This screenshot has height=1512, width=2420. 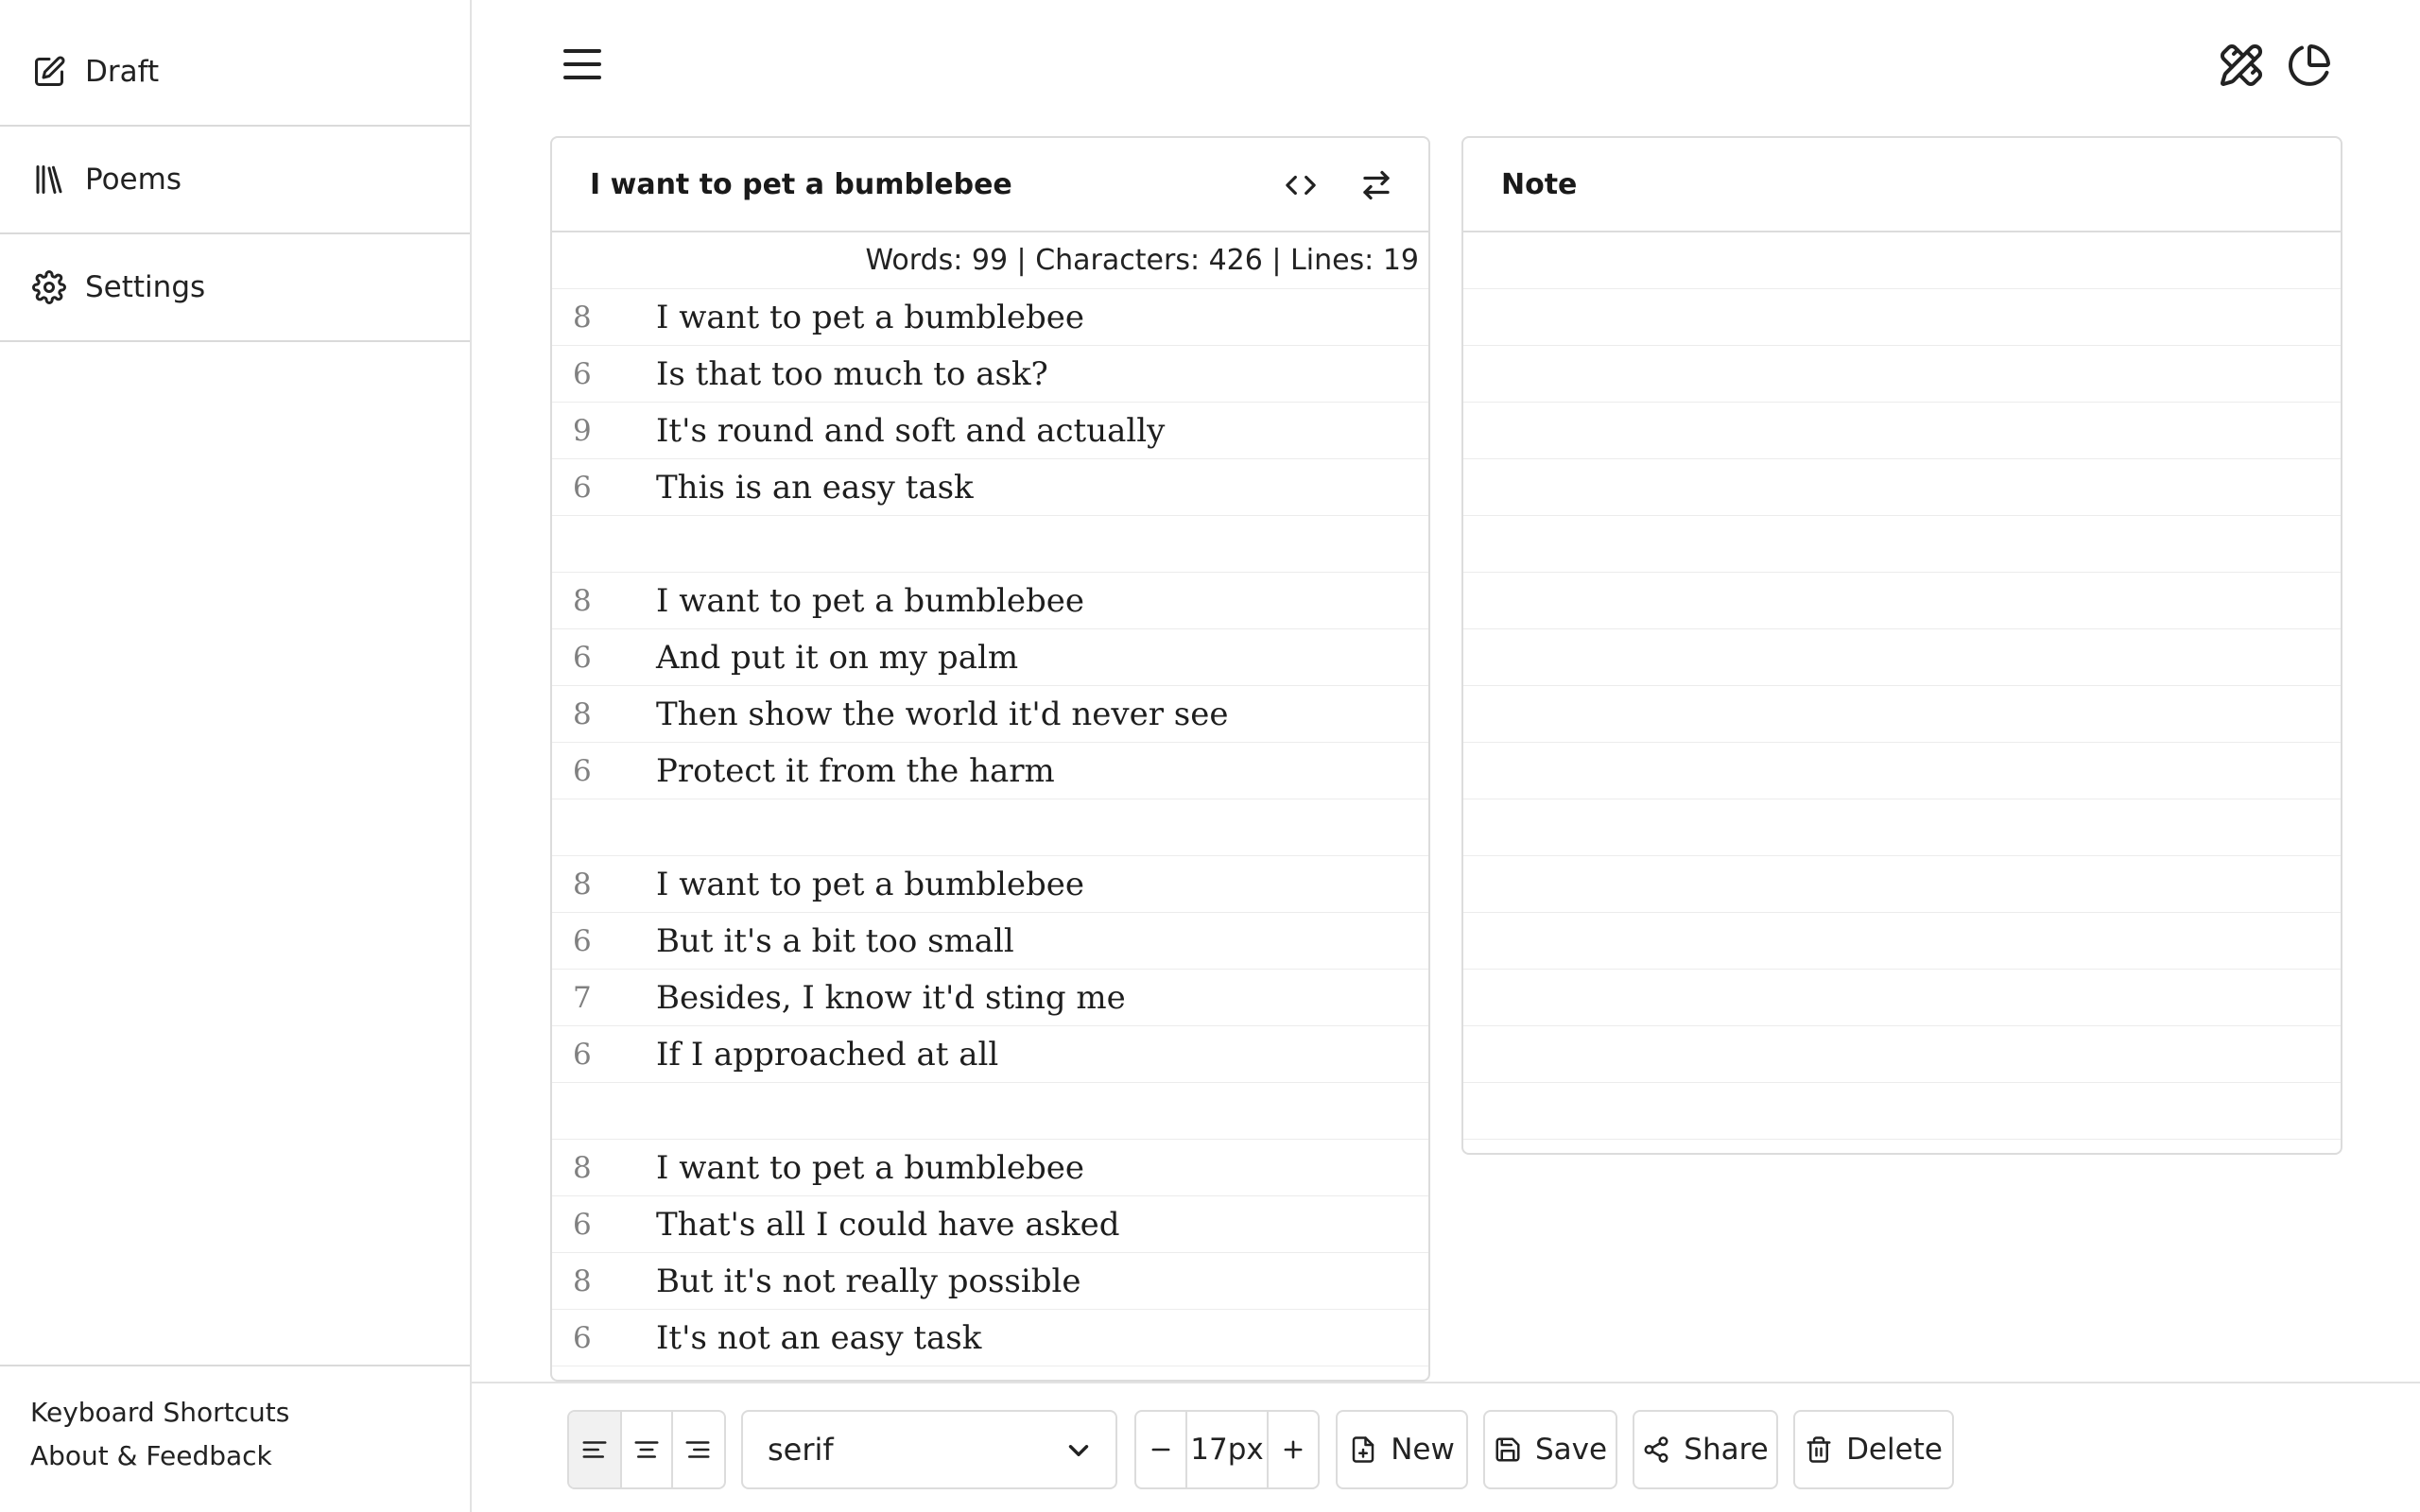 What do you see at coordinates (49, 180) in the screenshot?
I see `library-icon` at bounding box center [49, 180].